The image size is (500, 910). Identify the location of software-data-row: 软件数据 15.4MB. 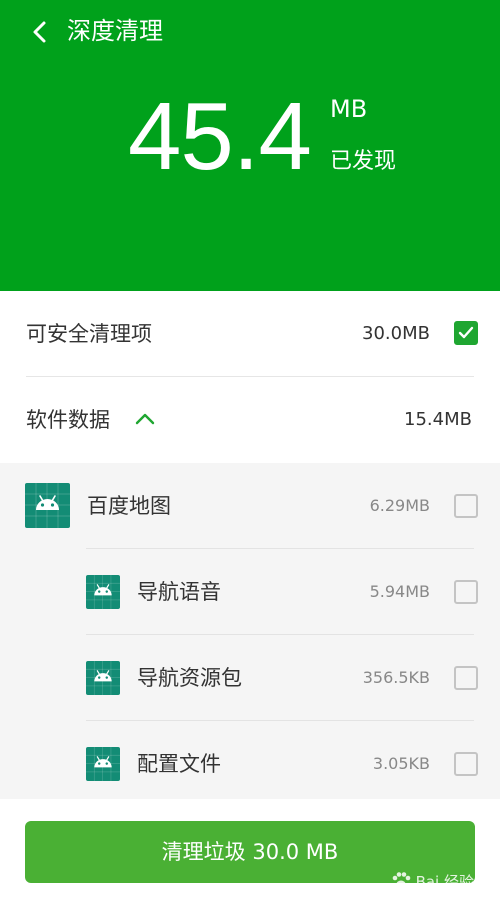
(250, 420).